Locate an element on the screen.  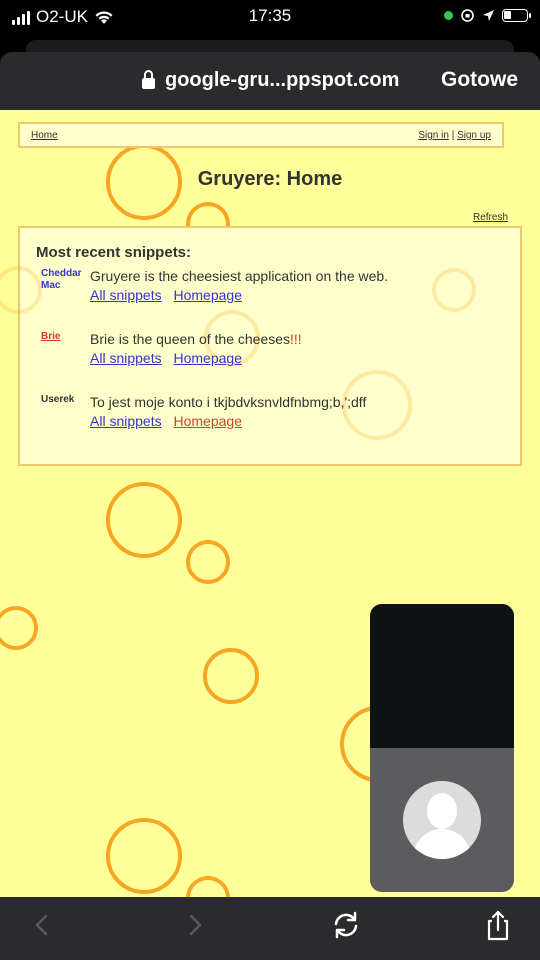
status-bar: O2-UK 17:35 is located at coordinates (270, 20).